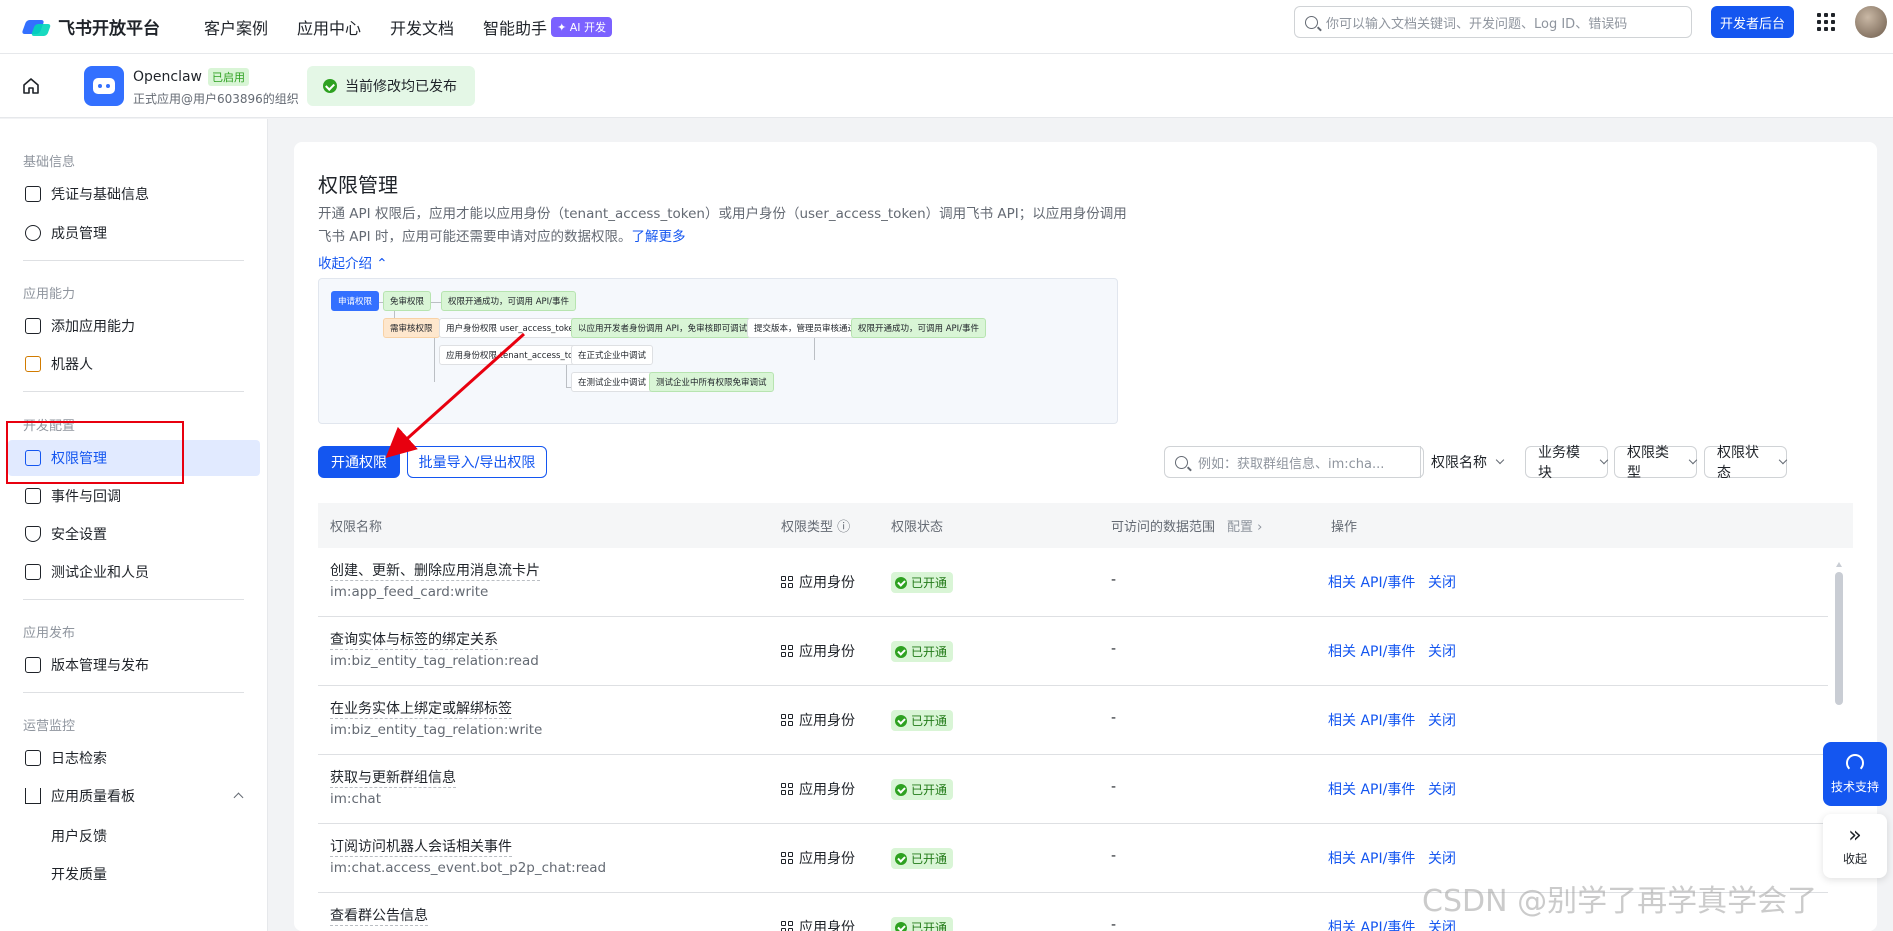 This screenshot has height=931, width=1893. Describe the element at coordinates (238, 797) in the screenshot. I see `chevron-up-icon` at that location.